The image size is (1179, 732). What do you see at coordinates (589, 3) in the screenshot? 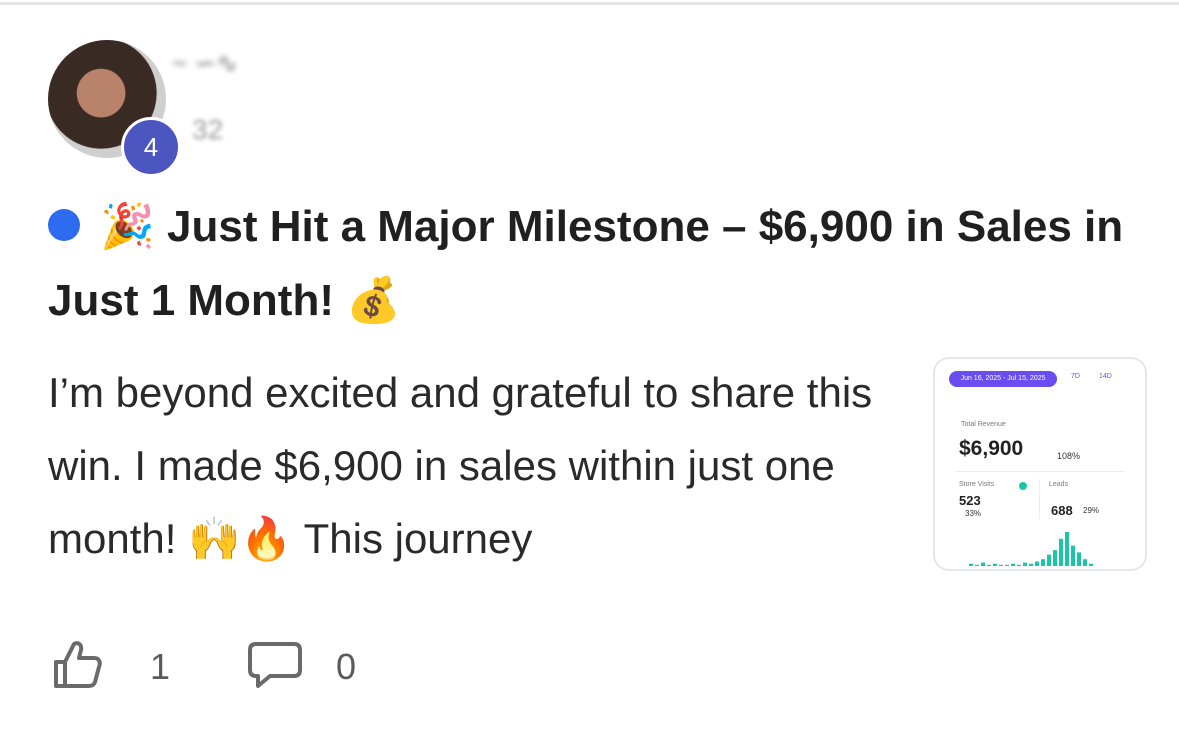
I see `top-divider` at bounding box center [589, 3].